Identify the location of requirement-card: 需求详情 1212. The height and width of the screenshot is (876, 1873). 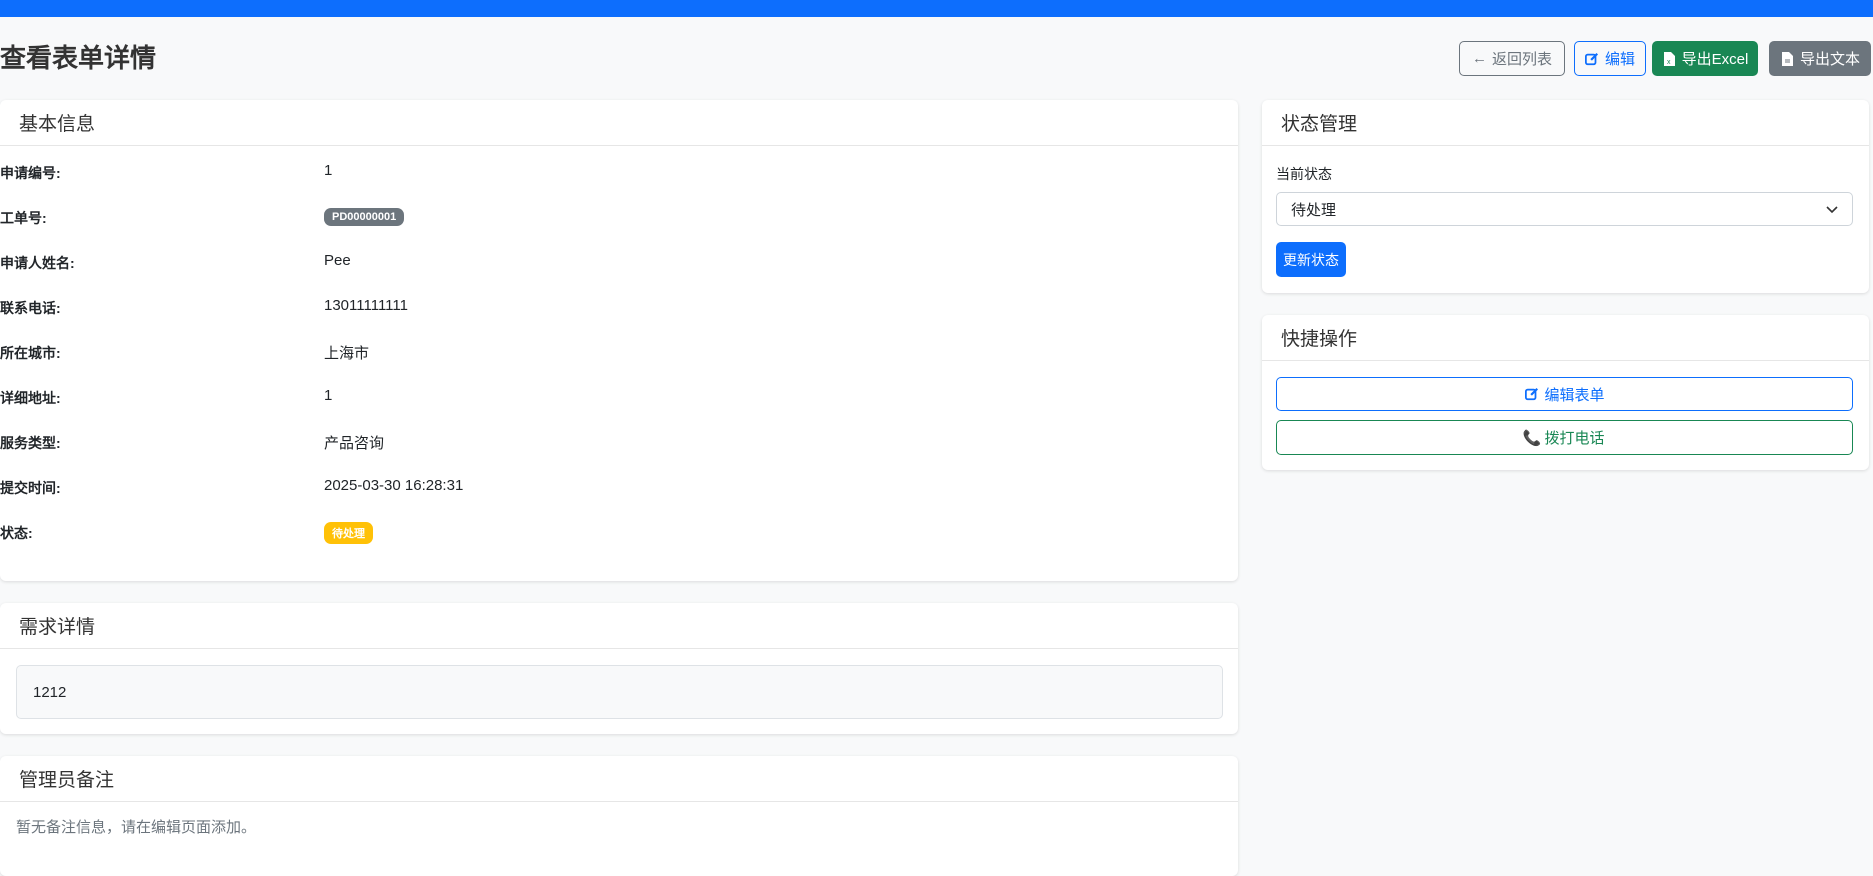
(619, 668).